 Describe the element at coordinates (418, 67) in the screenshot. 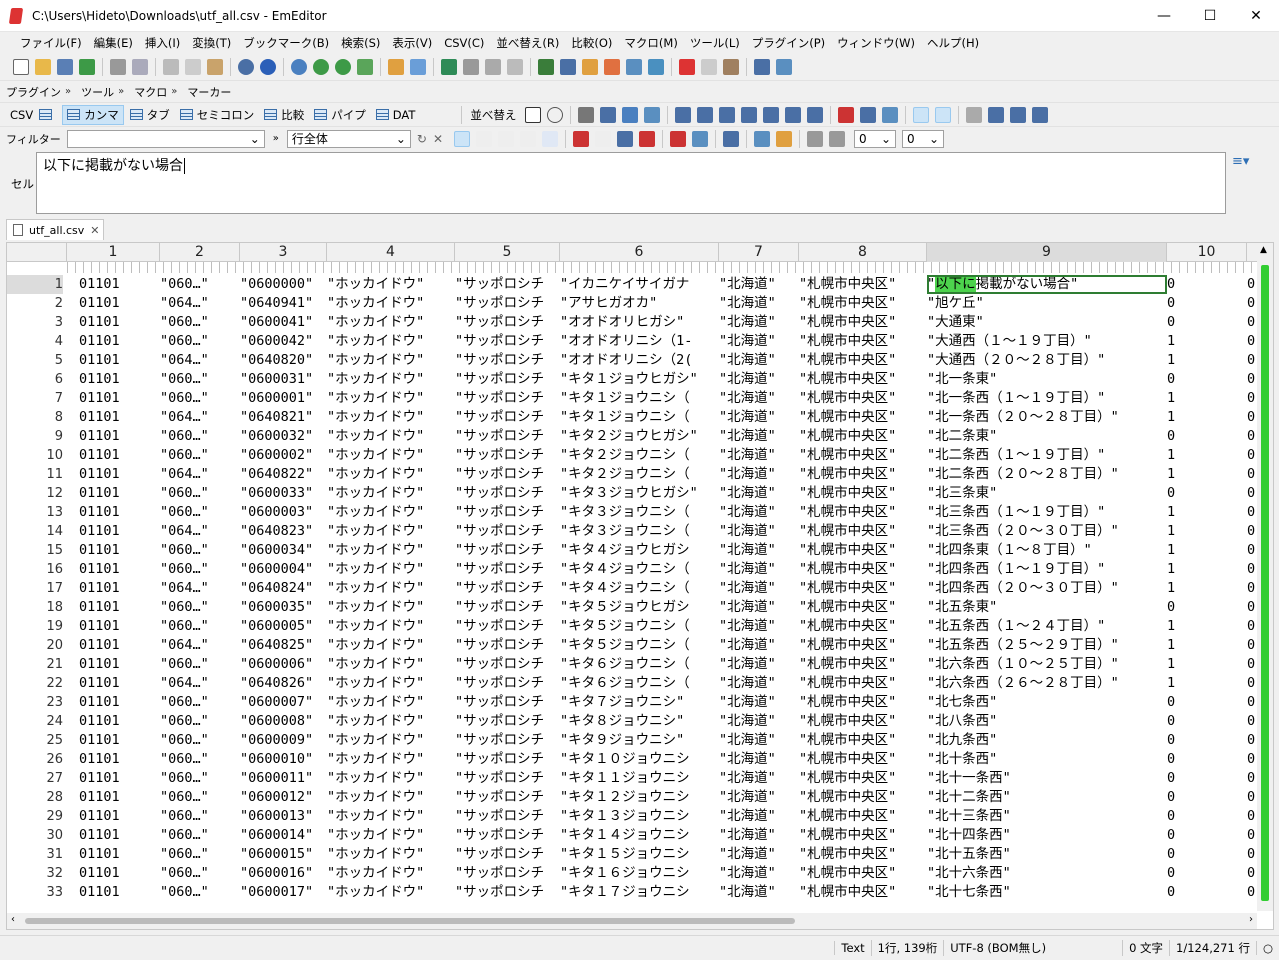

I see `filter-icon` at that location.